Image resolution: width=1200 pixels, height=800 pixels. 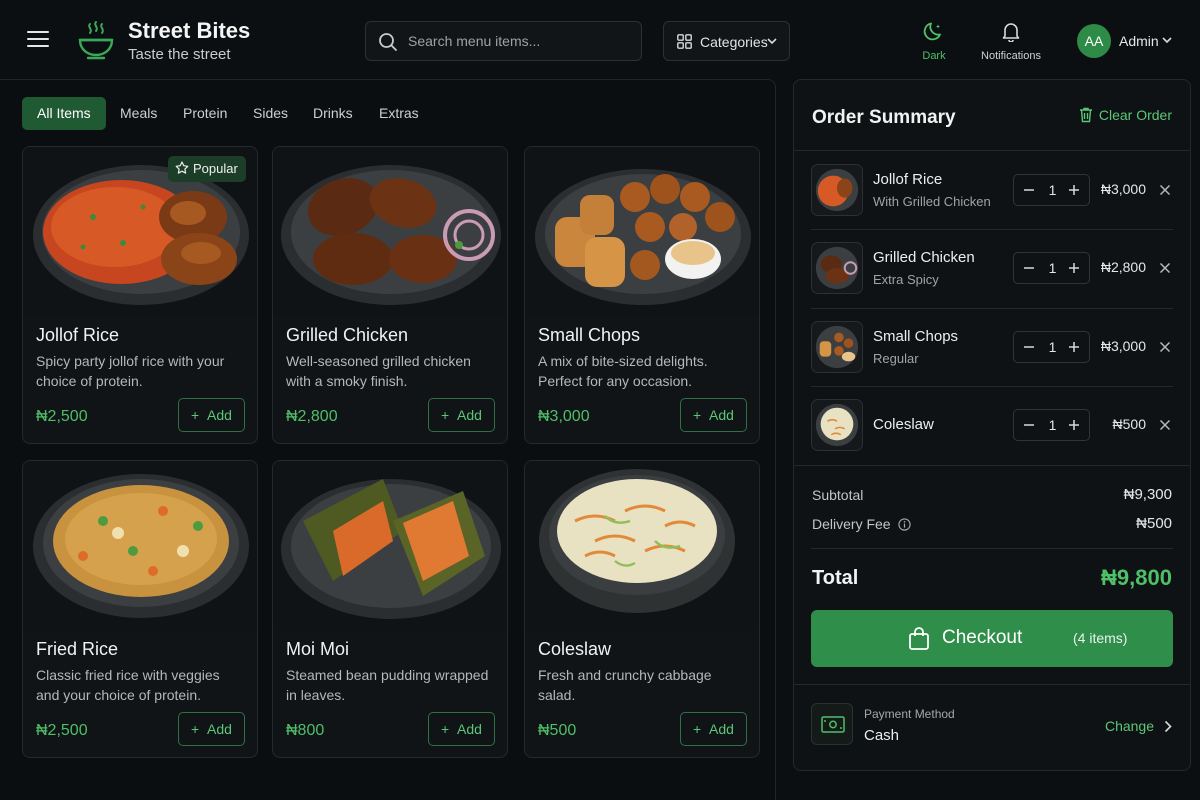 What do you see at coordinates (62, 416) in the screenshot?
I see `item-price: ₦2,500` at bounding box center [62, 416].